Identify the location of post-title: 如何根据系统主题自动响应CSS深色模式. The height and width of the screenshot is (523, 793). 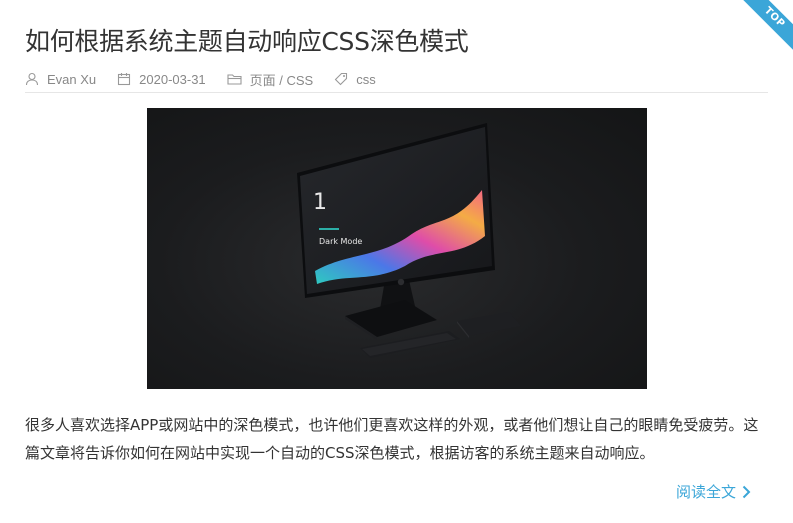
(247, 40).